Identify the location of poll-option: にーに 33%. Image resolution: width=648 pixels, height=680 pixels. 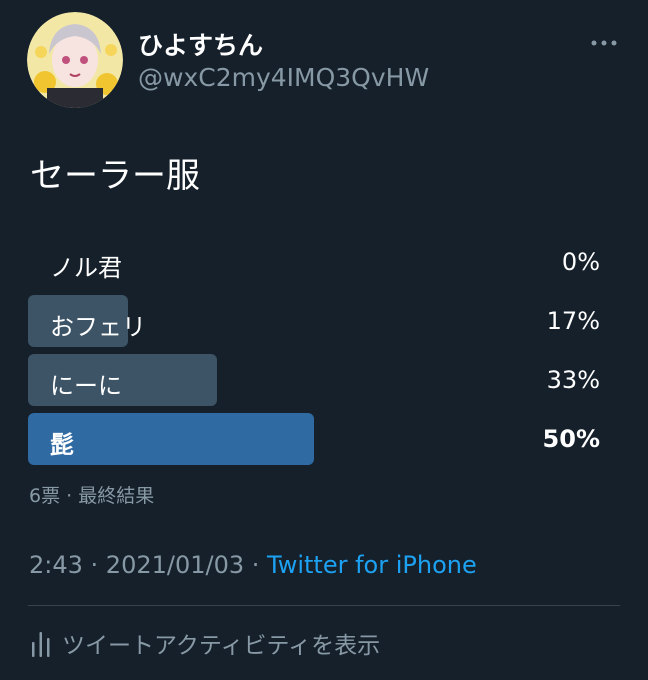
(314, 380).